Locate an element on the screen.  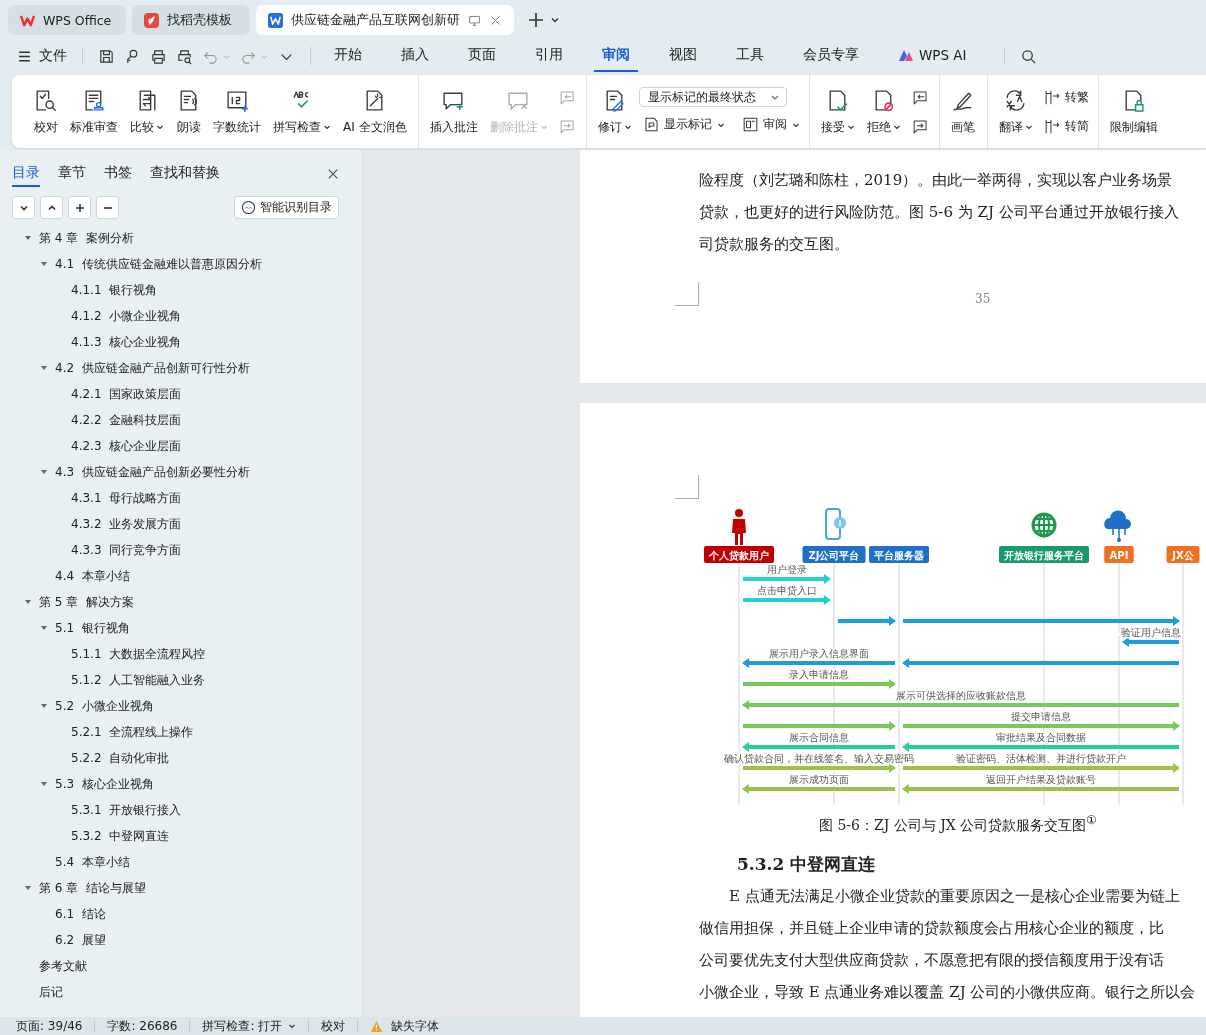
toc-item: 6.2 展望 is located at coordinates (80, 940).